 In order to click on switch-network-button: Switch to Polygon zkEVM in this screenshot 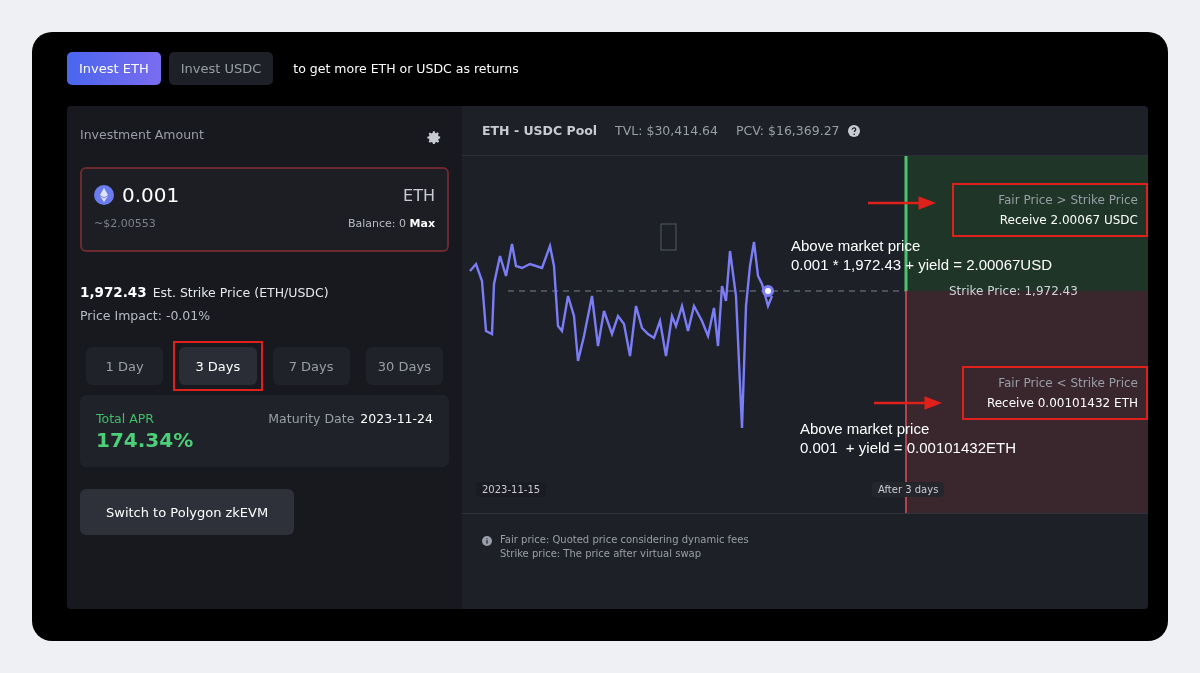, I will do `click(187, 512)`.